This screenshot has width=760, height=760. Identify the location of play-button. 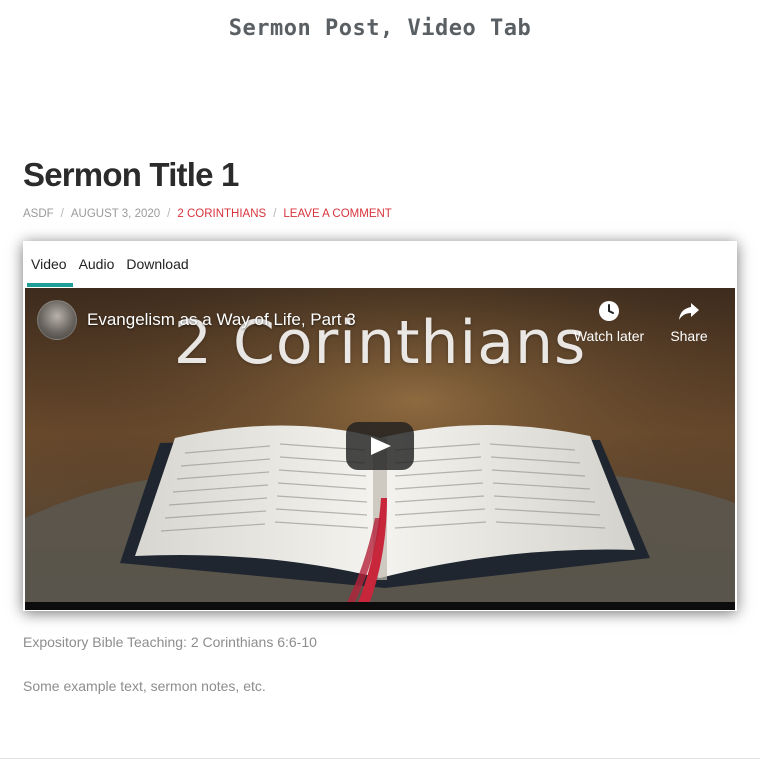
(380, 446).